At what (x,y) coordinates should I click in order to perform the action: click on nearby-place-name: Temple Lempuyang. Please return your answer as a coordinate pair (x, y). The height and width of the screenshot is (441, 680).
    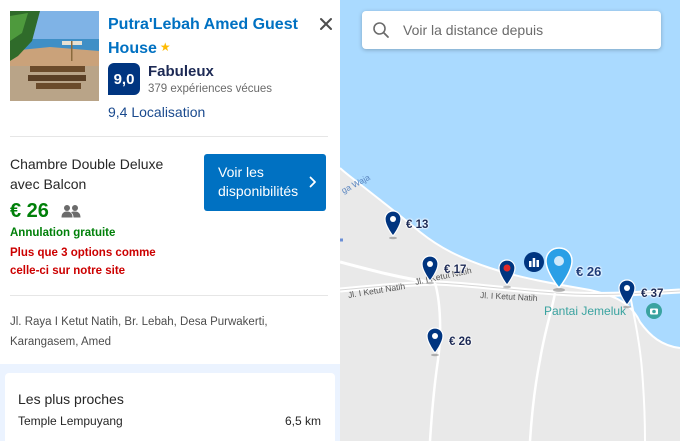
    Looking at the image, I should click on (70, 421).